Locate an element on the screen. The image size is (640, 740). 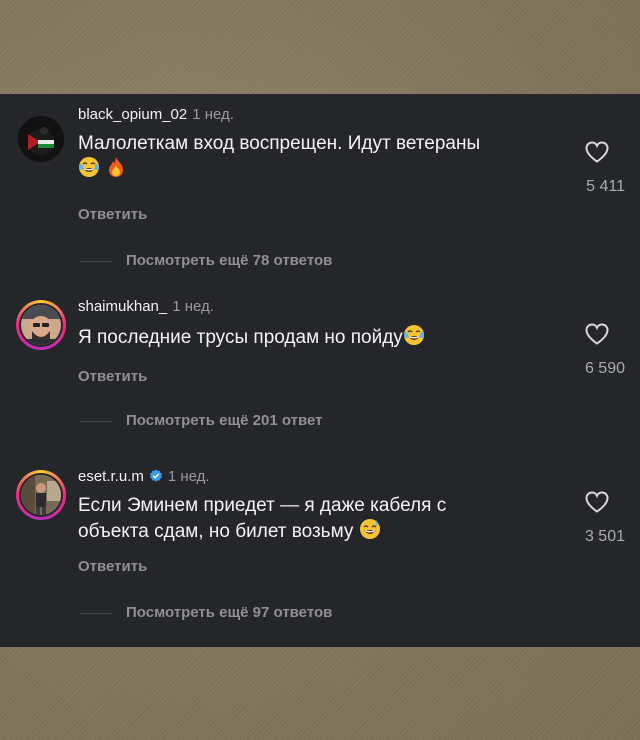
comment-header: black_opium_02 1 нед. is located at coordinates (156, 114).